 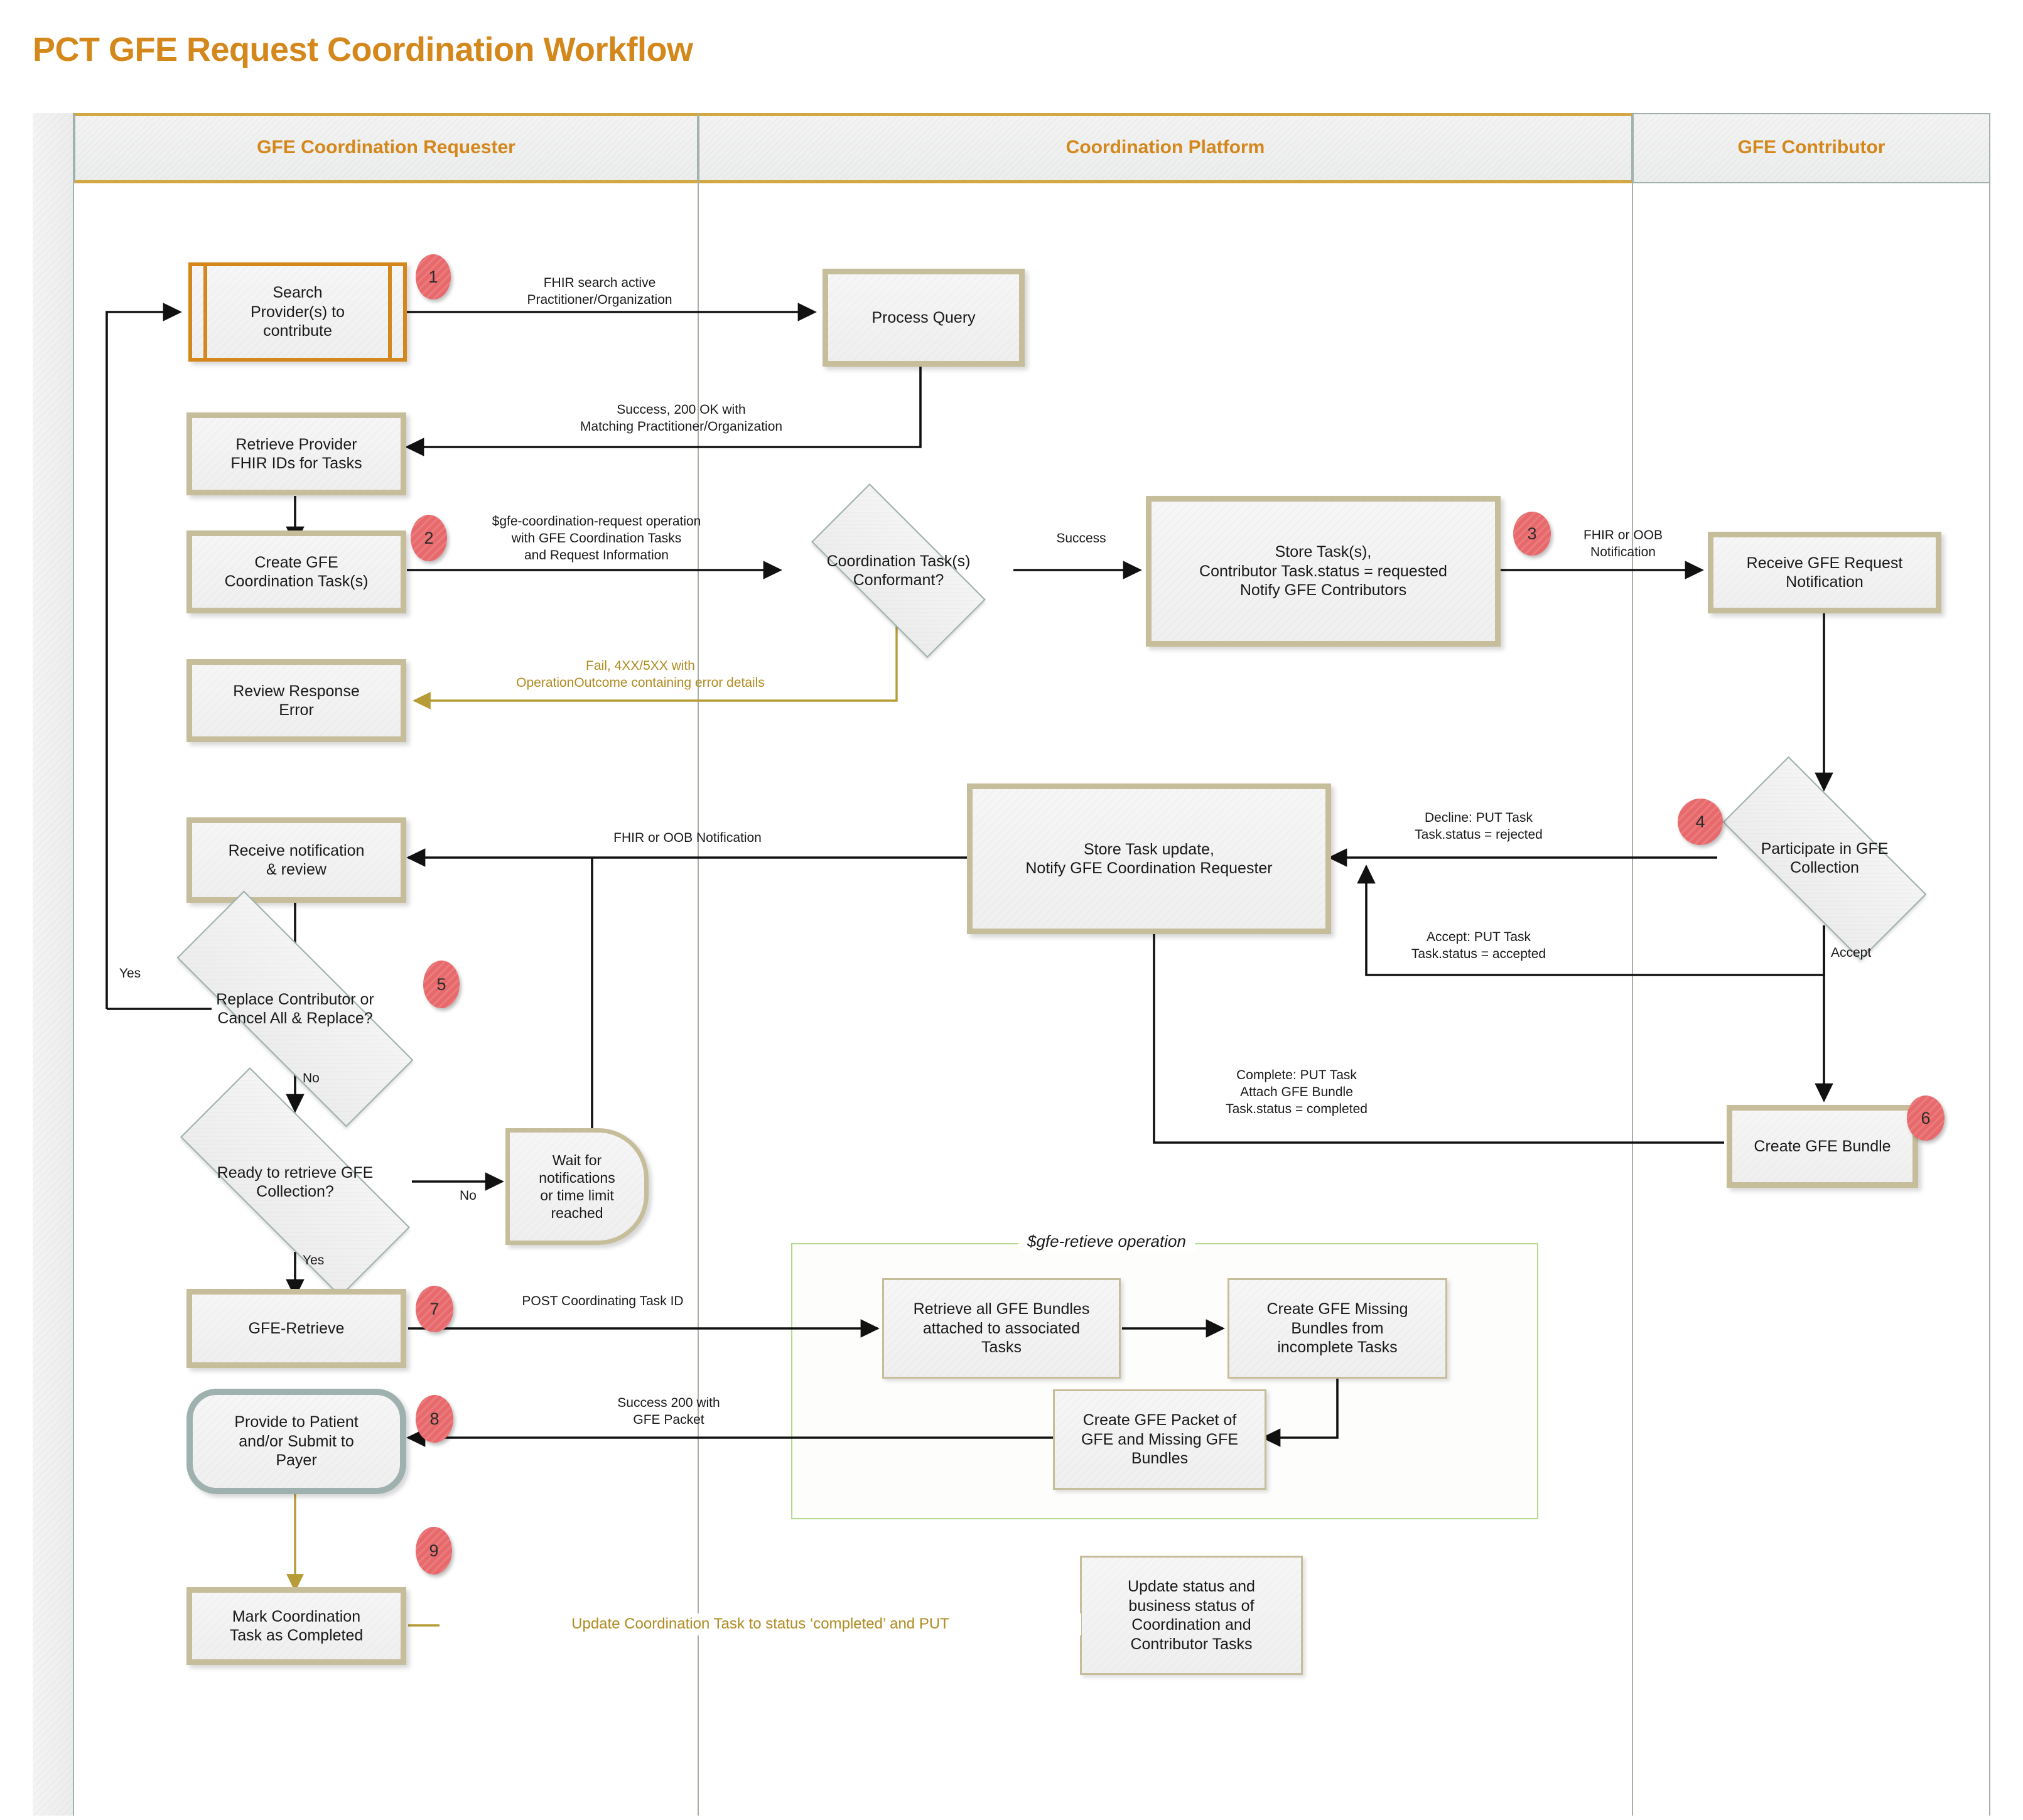 I want to click on node-gfe-retrieve-label: GFE-Retrieve, so click(x=296, y=1328).